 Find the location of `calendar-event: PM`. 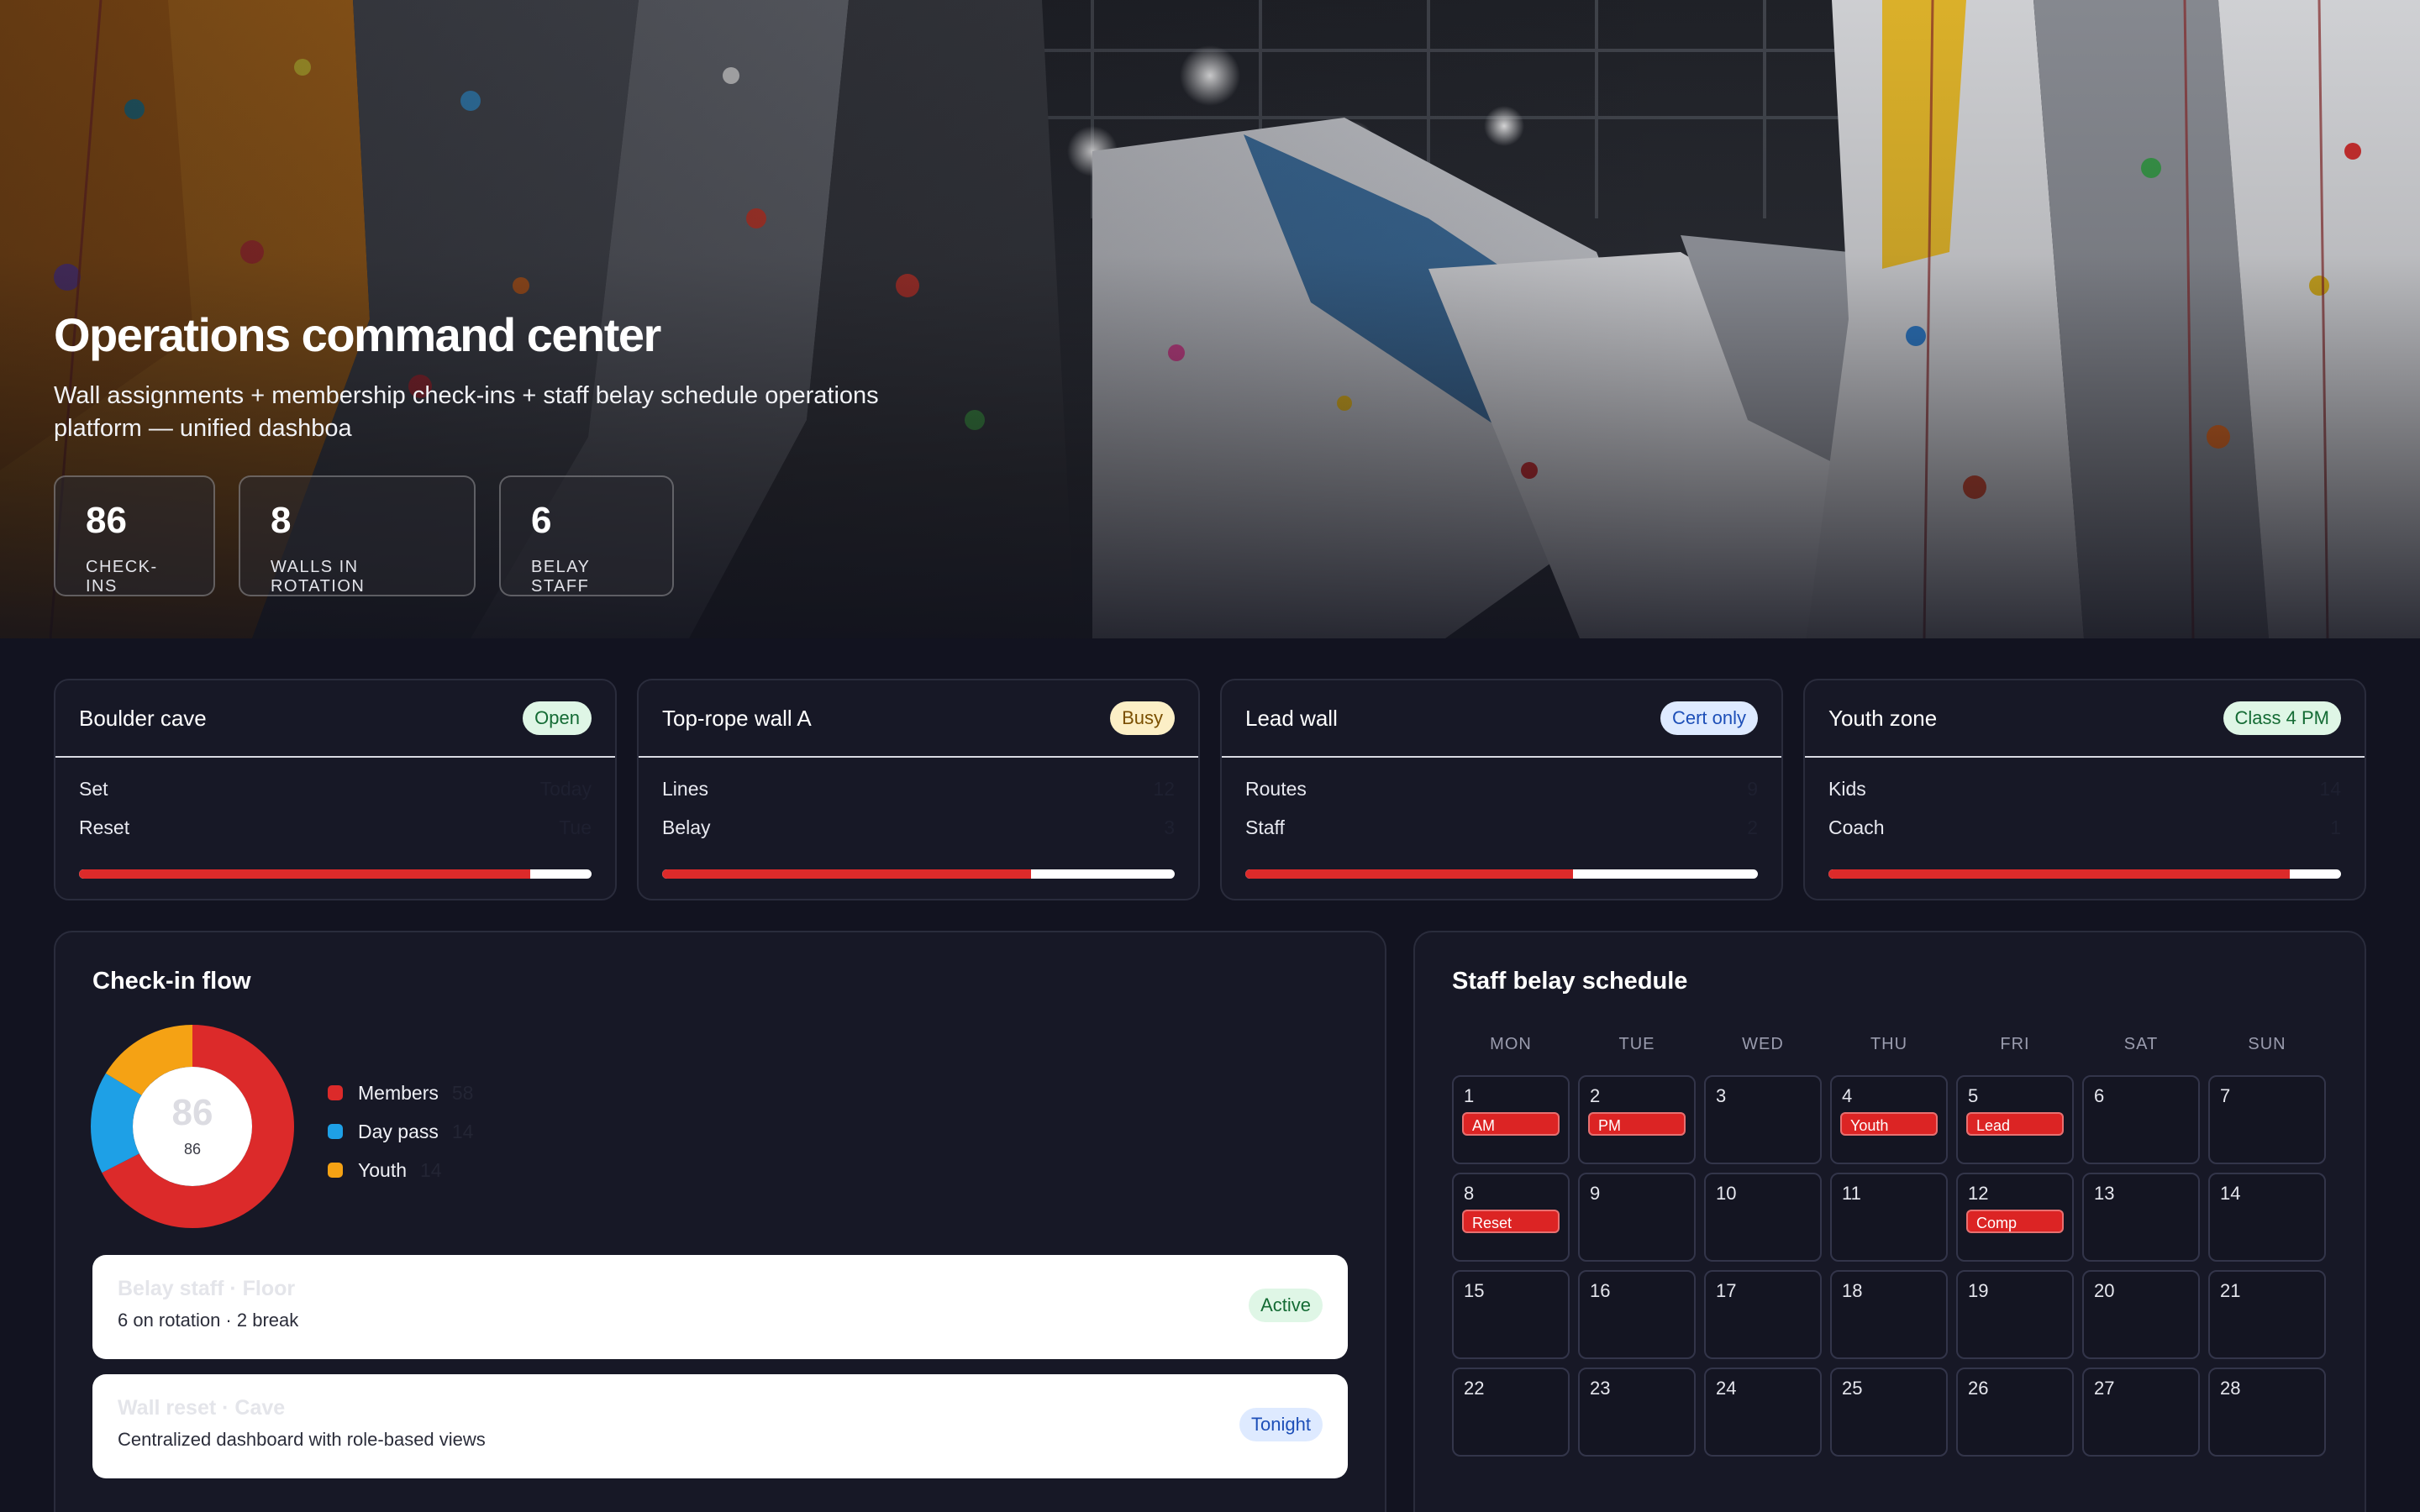

calendar-event: PM is located at coordinates (1637, 1124).